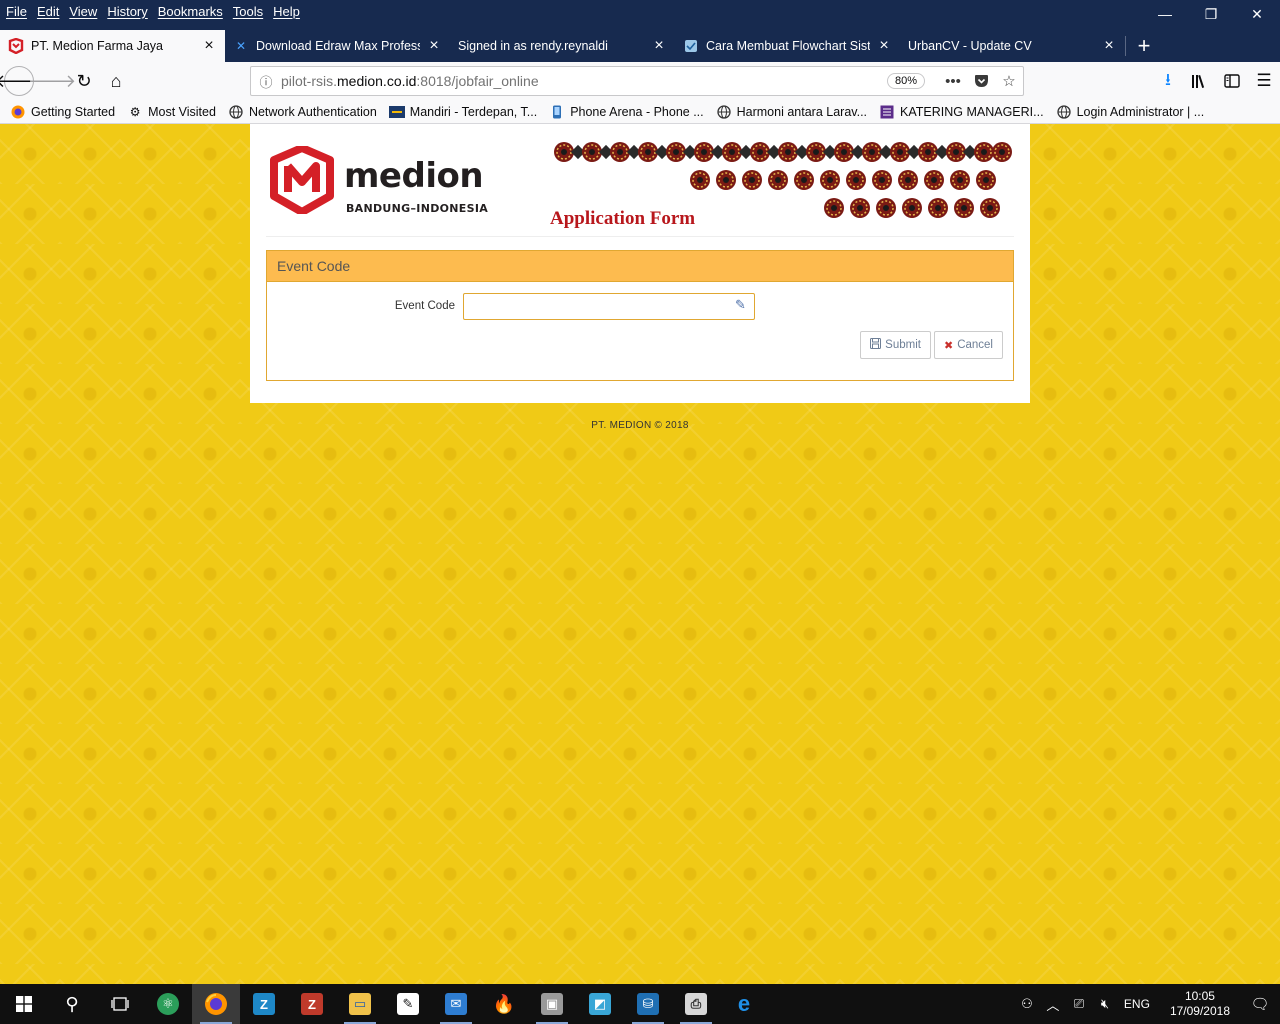 Image resolution: width=1280 pixels, height=1024 pixels. What do you see at coordinates (168, 1004) in the screenshot?
I see `atom-app-icon: ⚛` at bounding box center [168, 1004].